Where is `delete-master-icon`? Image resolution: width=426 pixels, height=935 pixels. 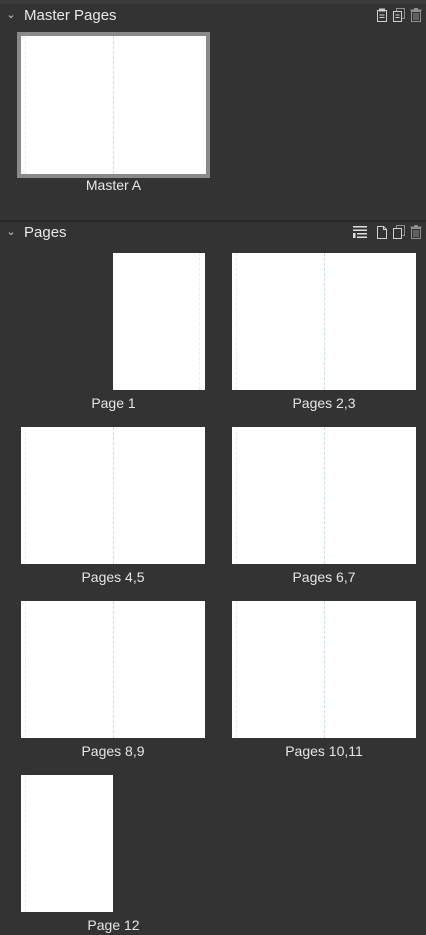 delete-master-icon is located at coordinates (416, 15).